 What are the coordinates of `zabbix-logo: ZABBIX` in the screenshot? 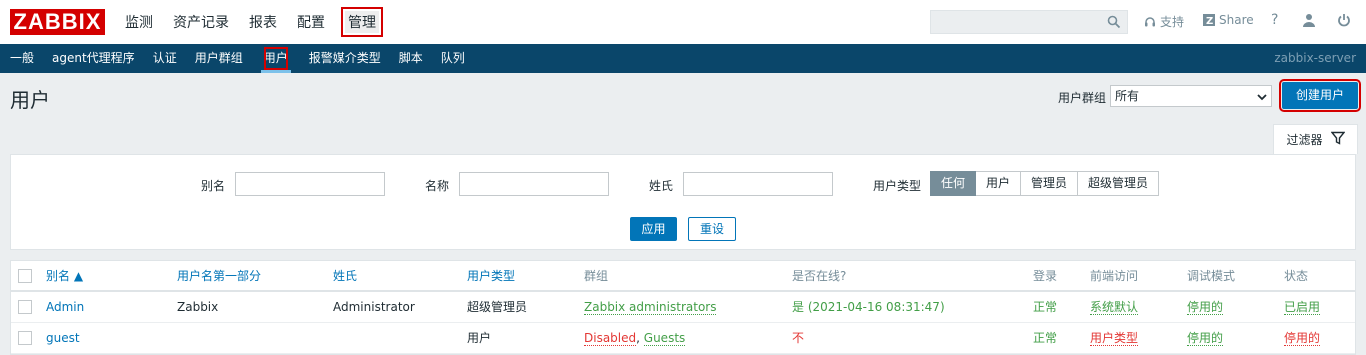 It's located at (57, 22).